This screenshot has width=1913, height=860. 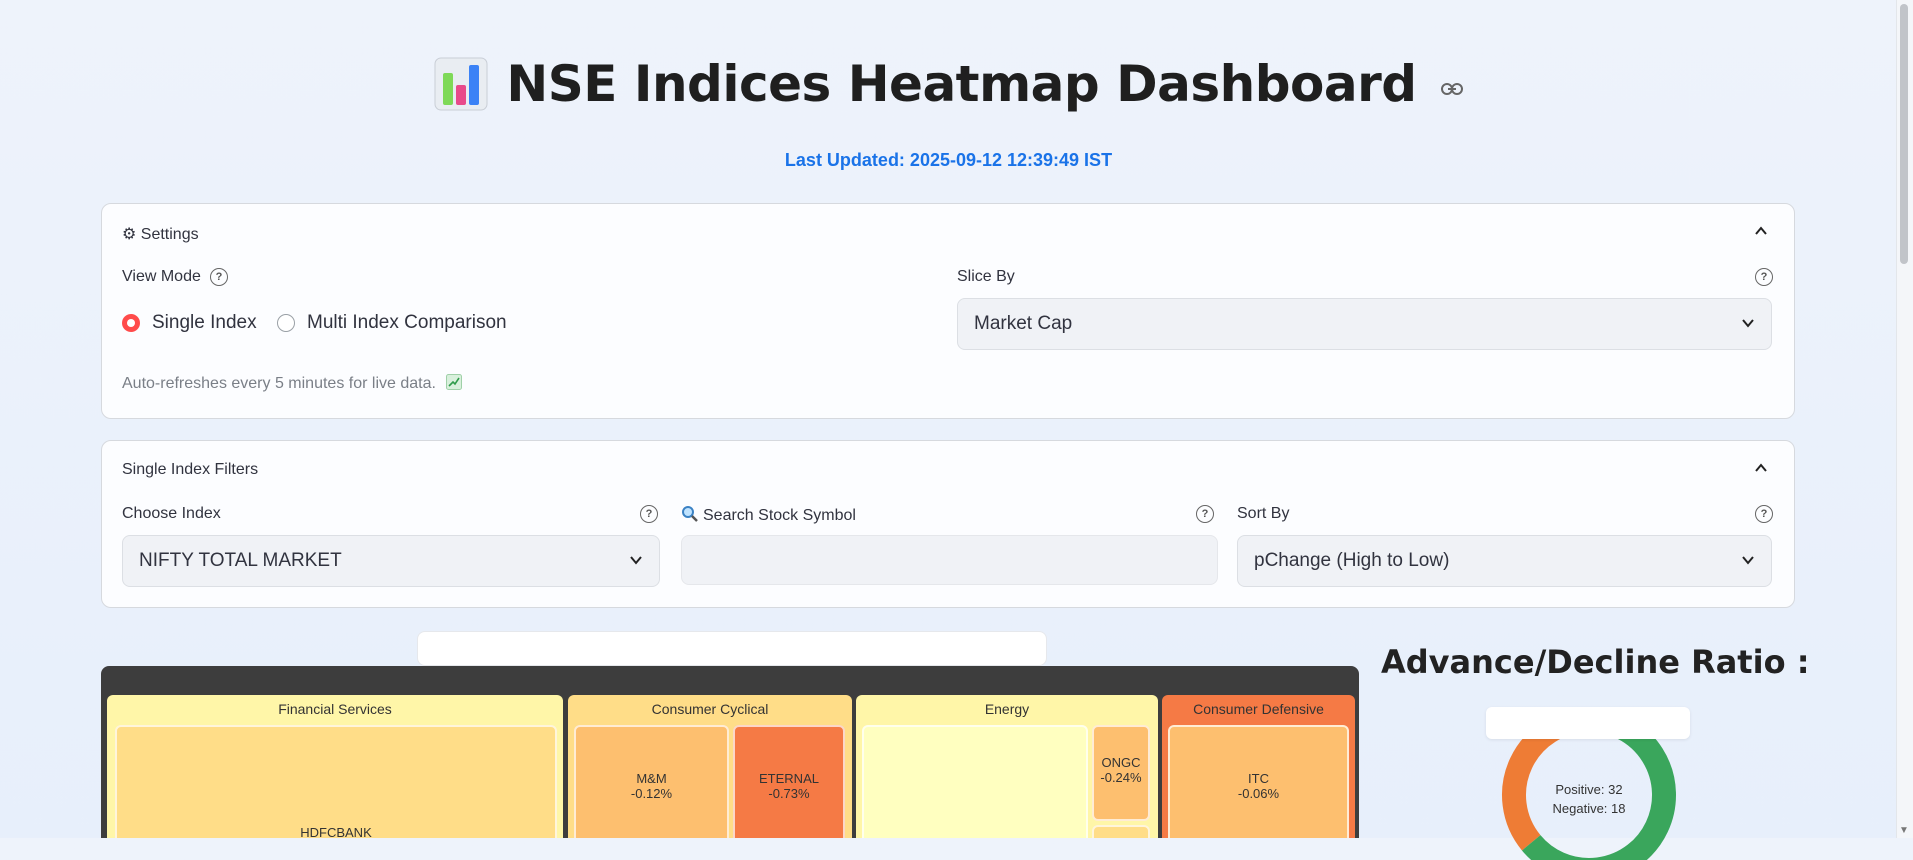 What do you see at coordinates (454, 382) in the screenshot?
I see `chart-up-icon` at bounding box center [454, 382].